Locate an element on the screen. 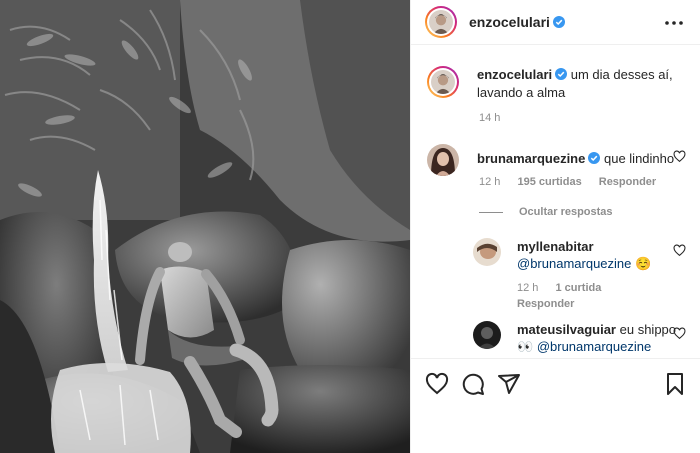 The width and height of the screenshot is (700, 453). reply-body: ☺️ is located at coordinates (641, 263).